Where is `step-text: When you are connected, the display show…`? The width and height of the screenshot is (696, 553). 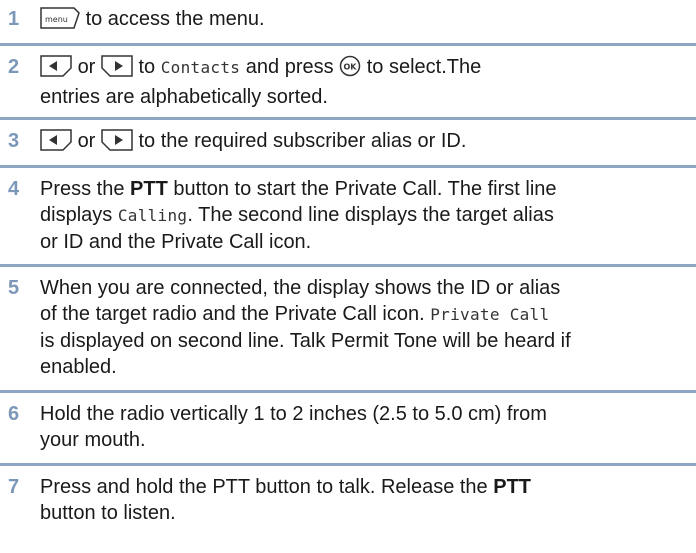 step-text: When you are connected, the display show… is located at coordinates (305, 327).